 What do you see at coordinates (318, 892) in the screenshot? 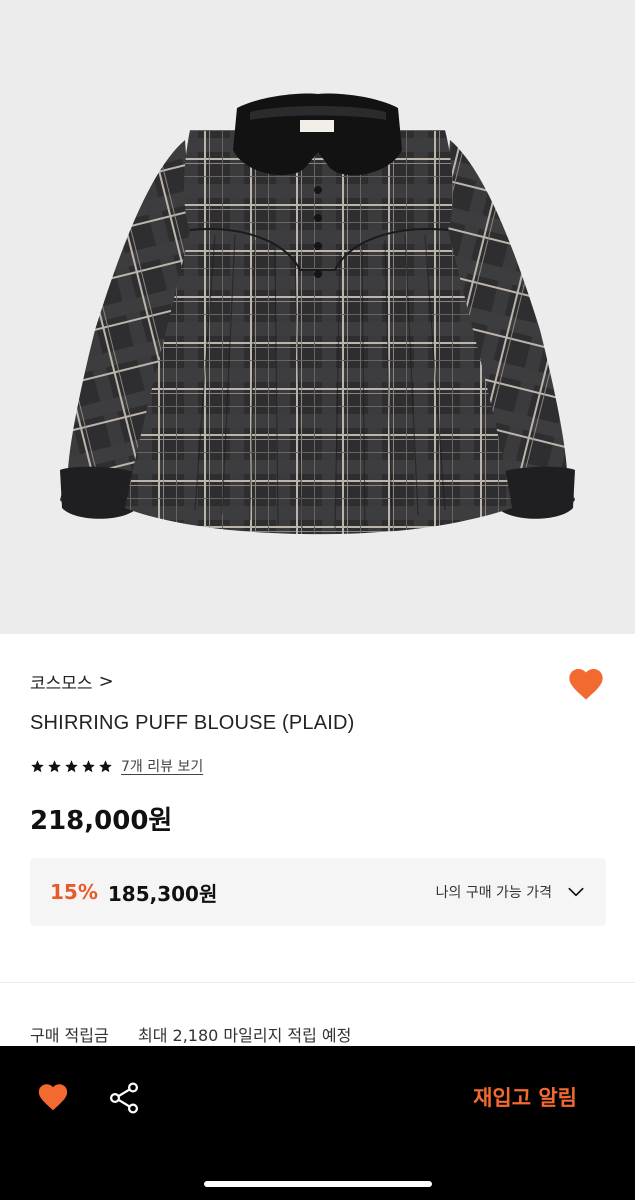
I see `my-price-toggle: 15% 185,300원 나의 구매 가능 가격` at bounding box center [318, 892].